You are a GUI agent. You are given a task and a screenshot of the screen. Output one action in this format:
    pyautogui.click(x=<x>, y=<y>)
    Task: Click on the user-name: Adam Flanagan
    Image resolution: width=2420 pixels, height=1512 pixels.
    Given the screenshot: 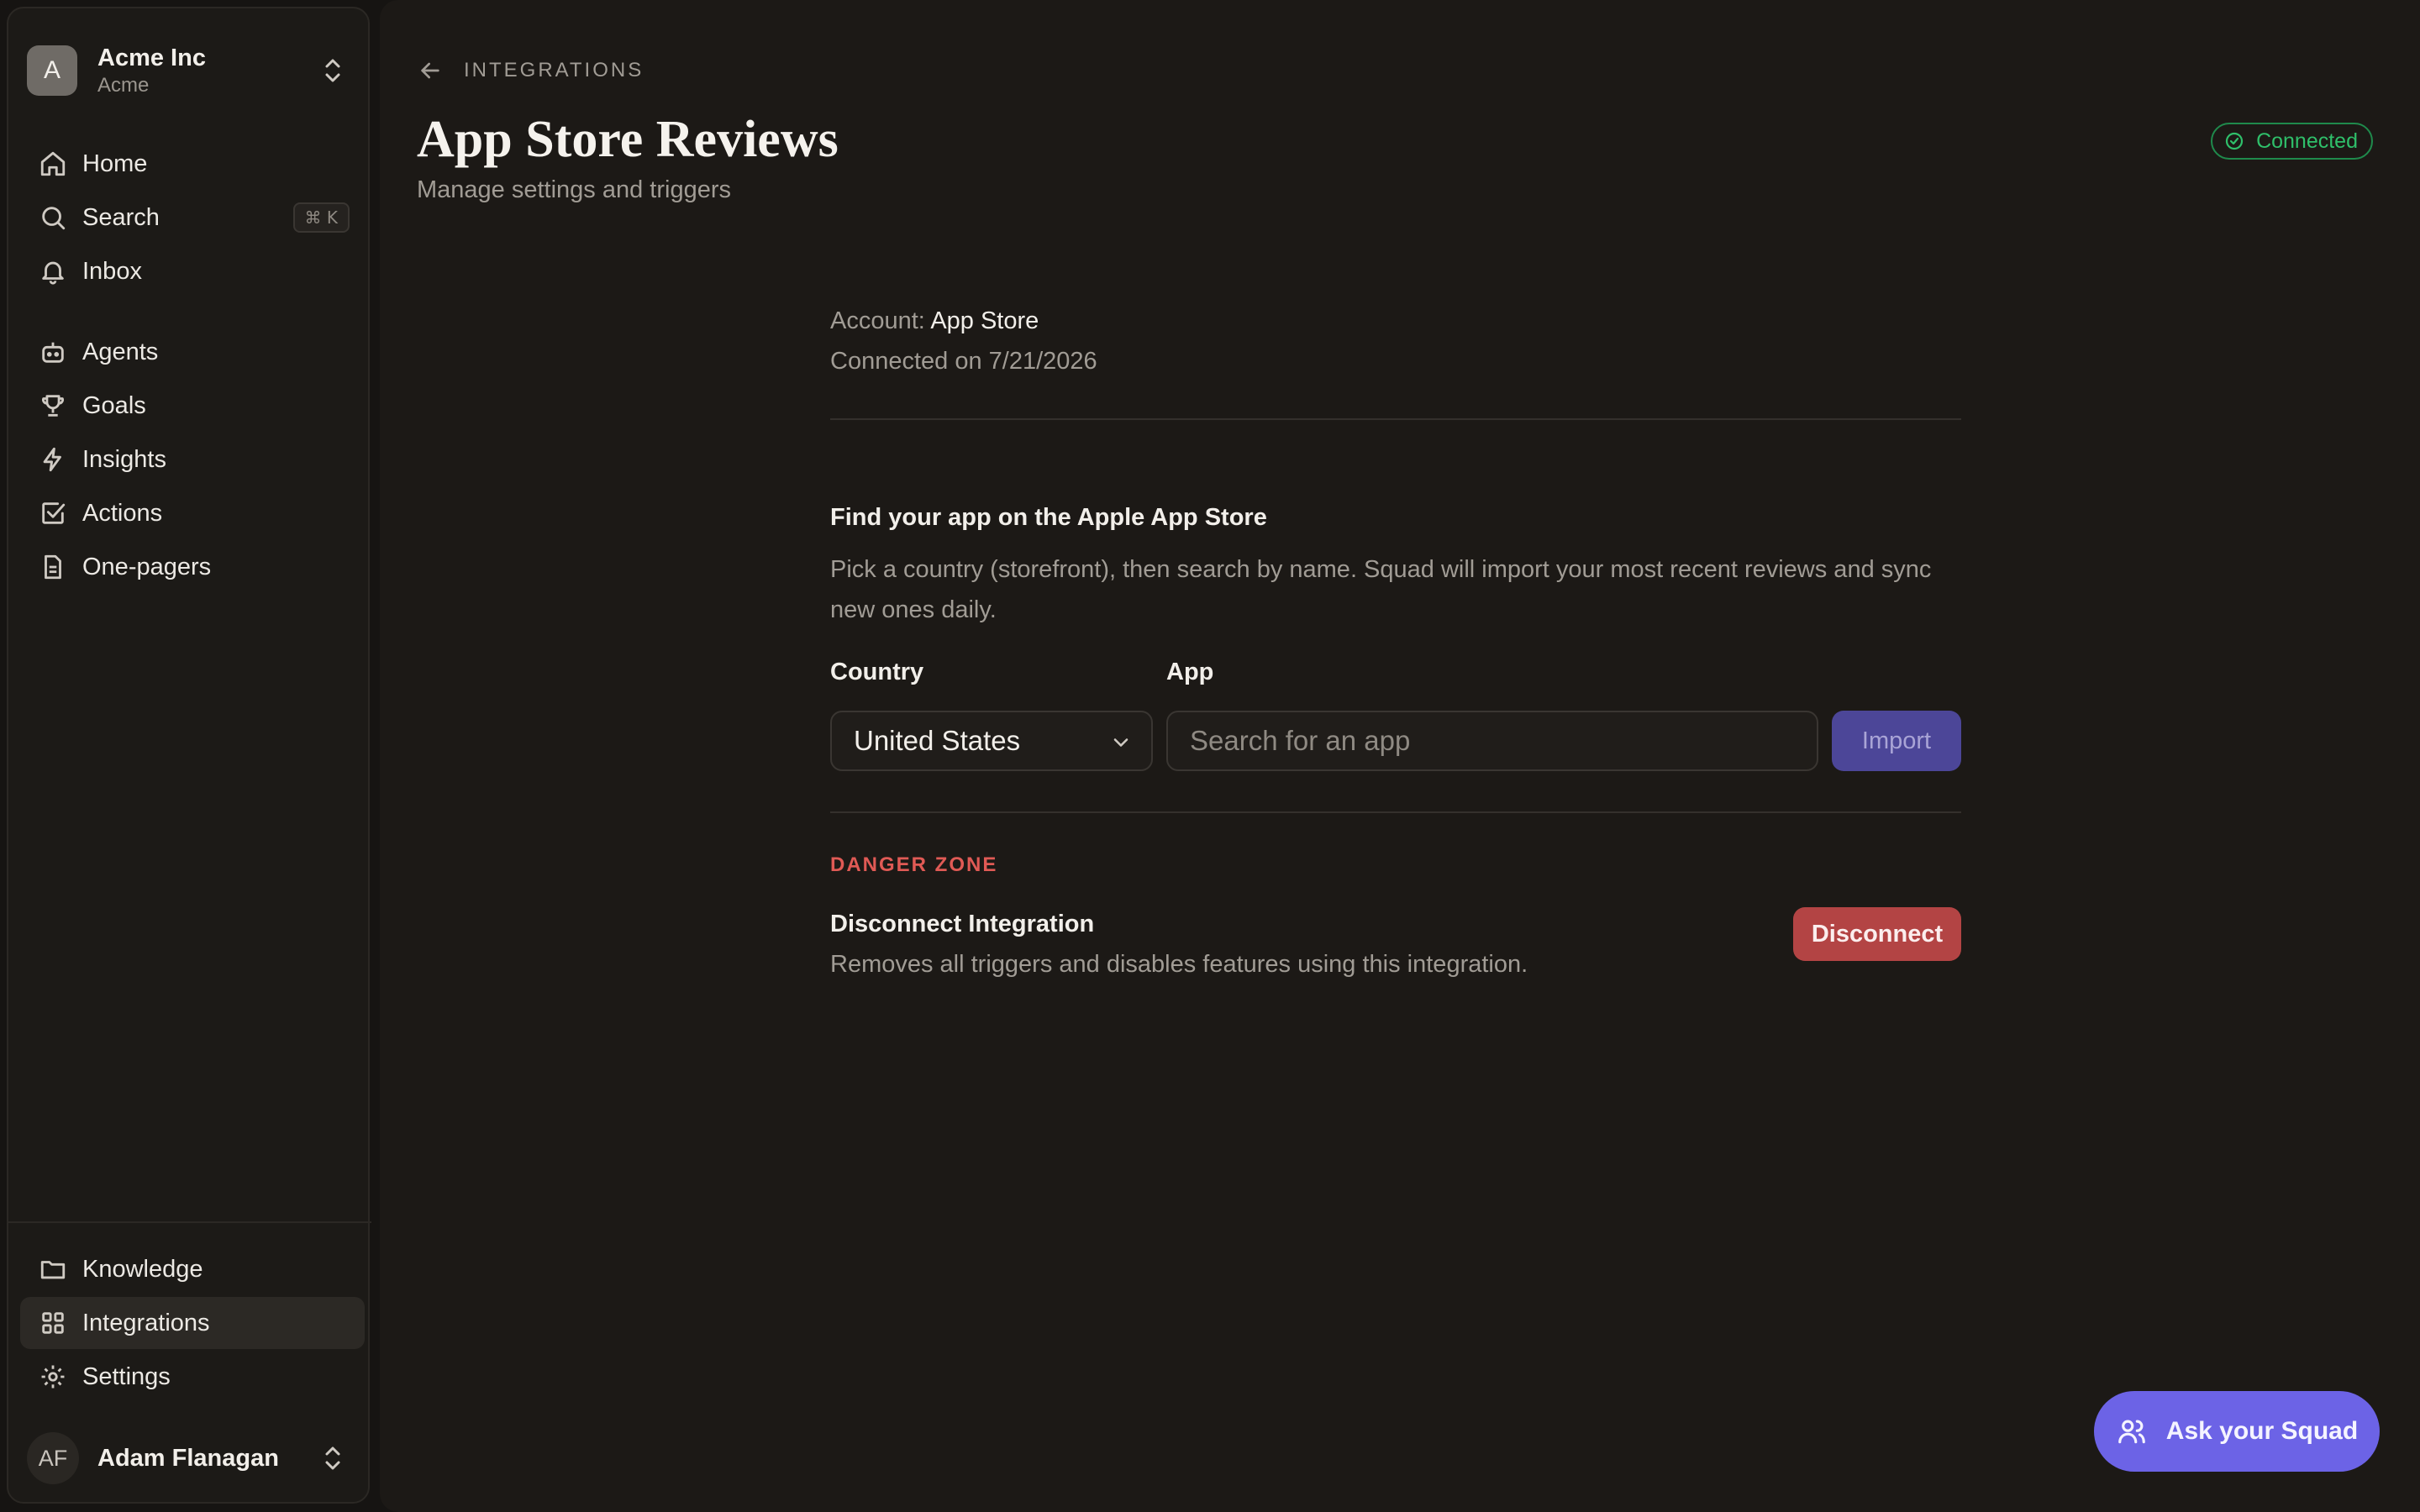 What is the action you would take?
    pyautogui.click(x=188, y=1458)
    